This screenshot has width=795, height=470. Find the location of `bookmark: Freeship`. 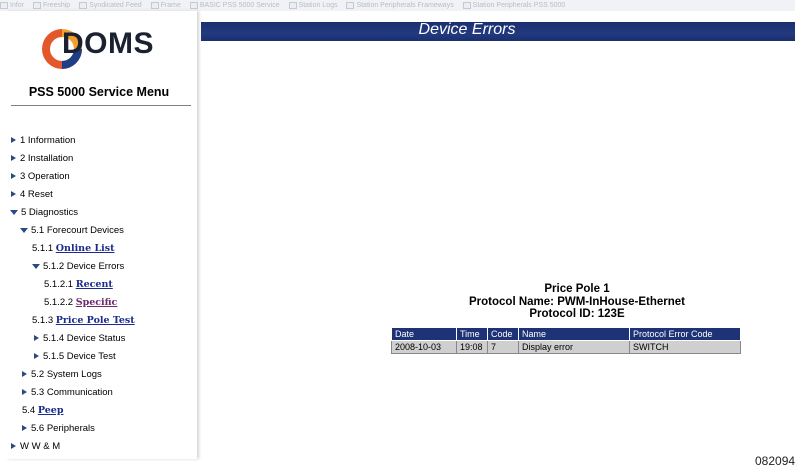

bookmark: Freeship is located at coordinates (51, 5).